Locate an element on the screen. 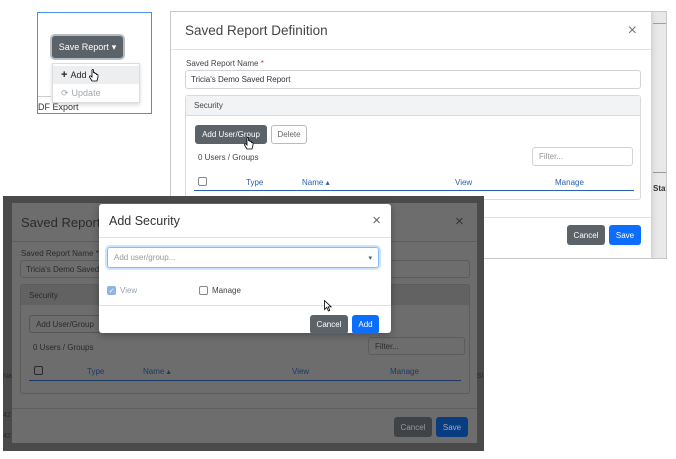  view-checkbox: ✓ View is located at coordinates (122, 290).